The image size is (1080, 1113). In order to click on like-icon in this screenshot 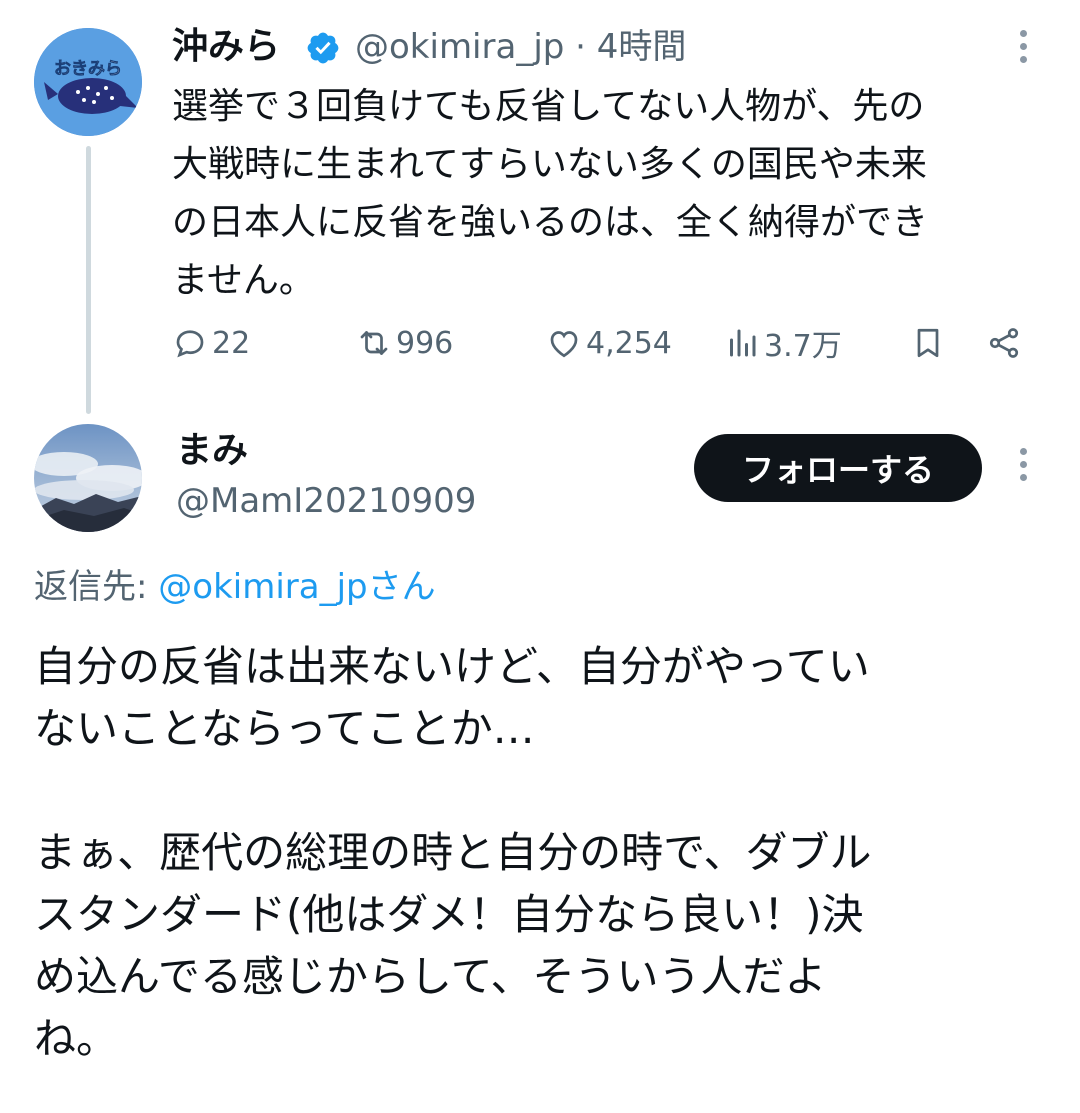, I will do `click(564, 344)`.